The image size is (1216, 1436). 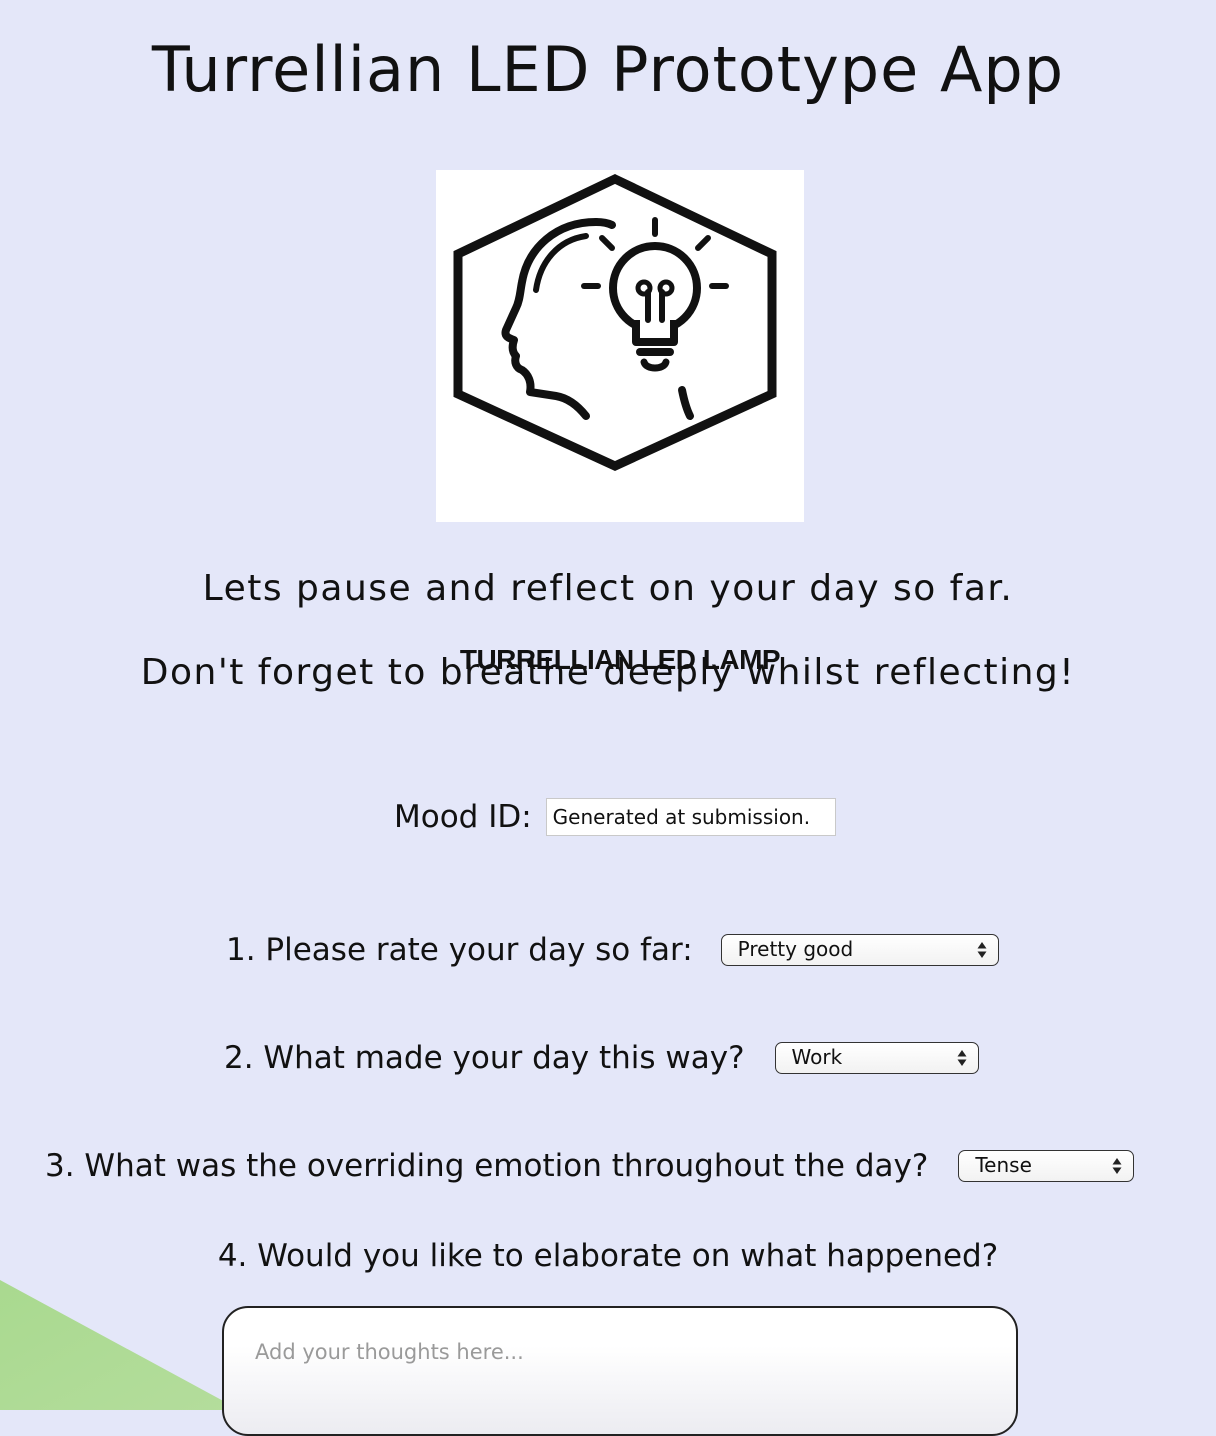 What do you see at coordinates (459, 950) in the screenshot?
I see `question-1-label: 1. Please rate your day so far:` at bounding box center [459, 950].